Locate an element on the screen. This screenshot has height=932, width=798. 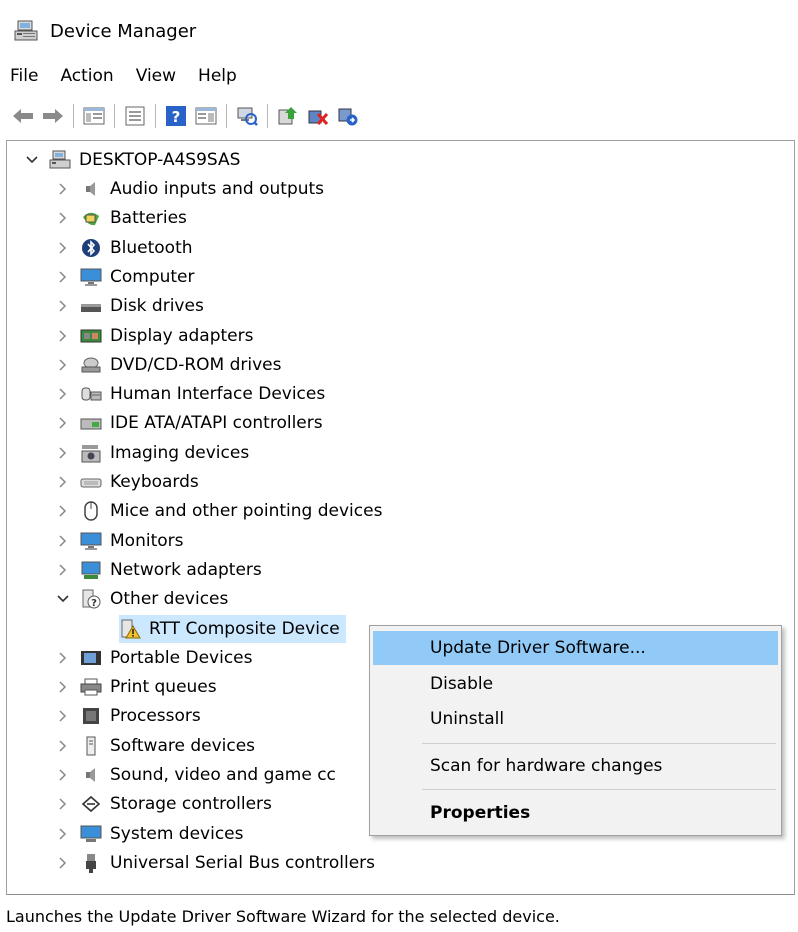
tree-category-item: Computer is located at coordinates (125, 277).